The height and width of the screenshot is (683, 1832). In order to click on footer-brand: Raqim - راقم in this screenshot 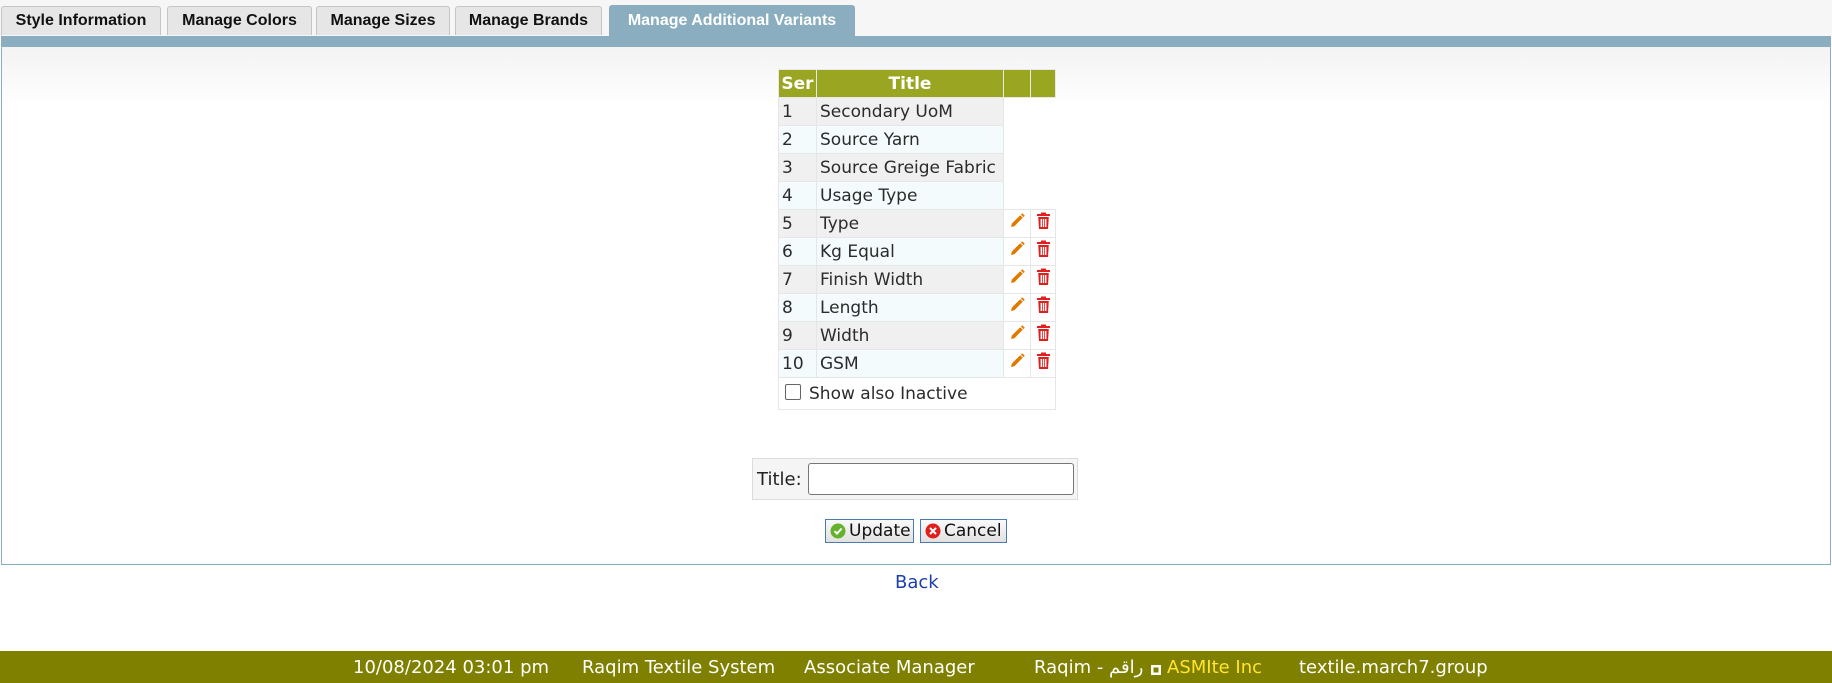, I will do `click(1089, 667)`.